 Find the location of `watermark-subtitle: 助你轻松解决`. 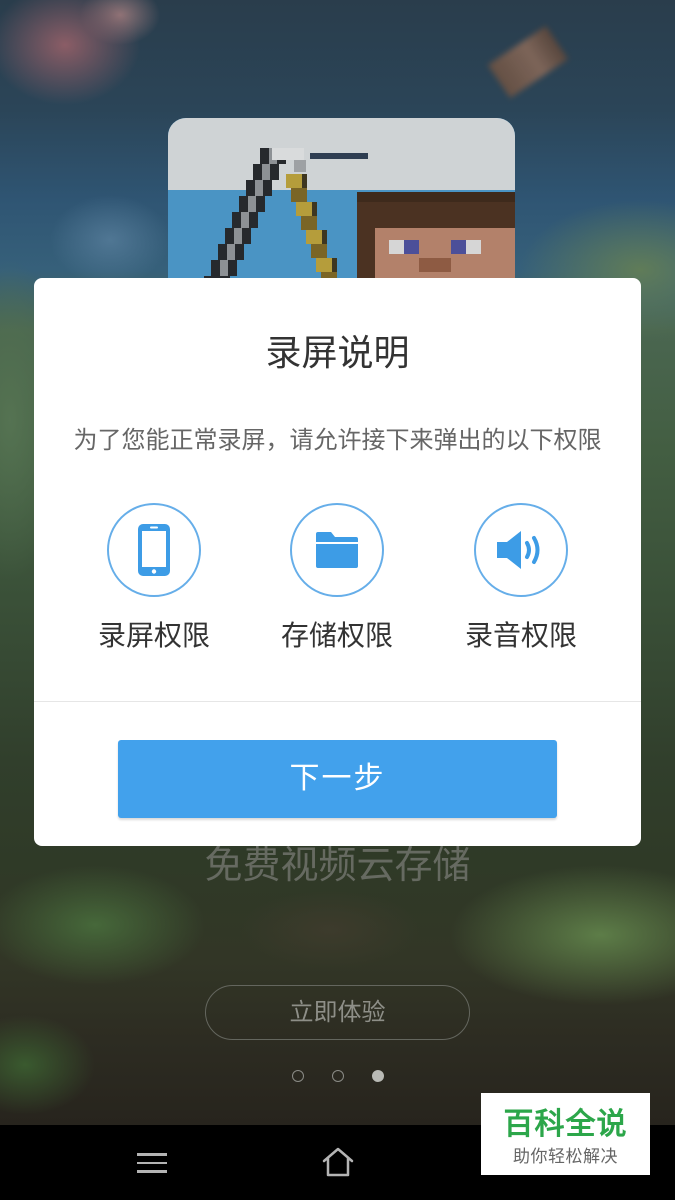

watermark-subtitle: 助你轻松解决 is located at coordinates (565, 1157).